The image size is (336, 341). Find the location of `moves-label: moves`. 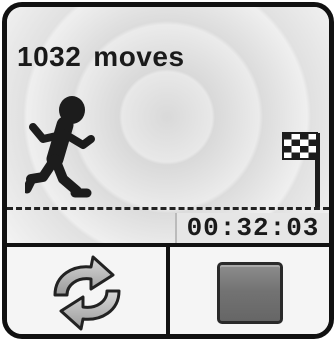

moves-label: moves is located at coordinates (139, 56).